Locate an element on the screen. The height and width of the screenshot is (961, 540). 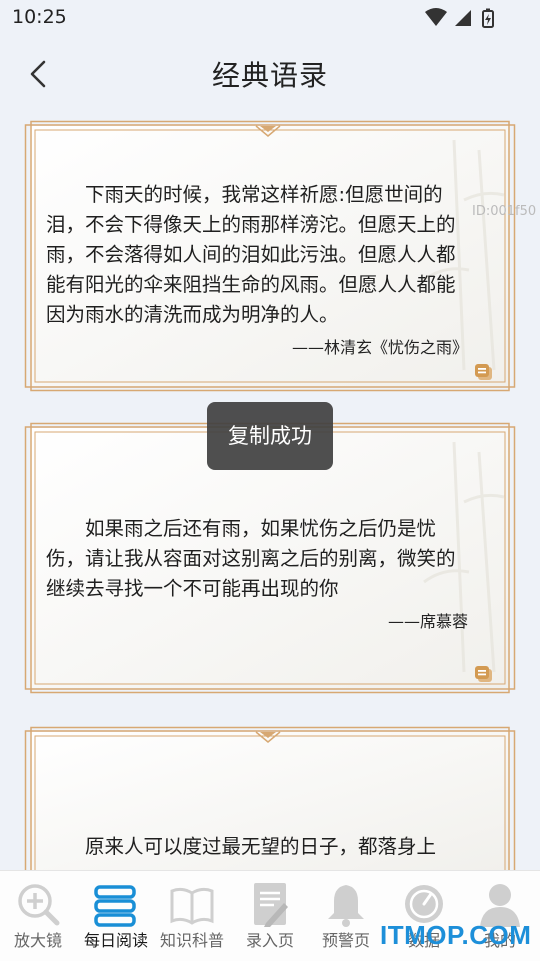
status-icons is located at coordinates (459, 18).